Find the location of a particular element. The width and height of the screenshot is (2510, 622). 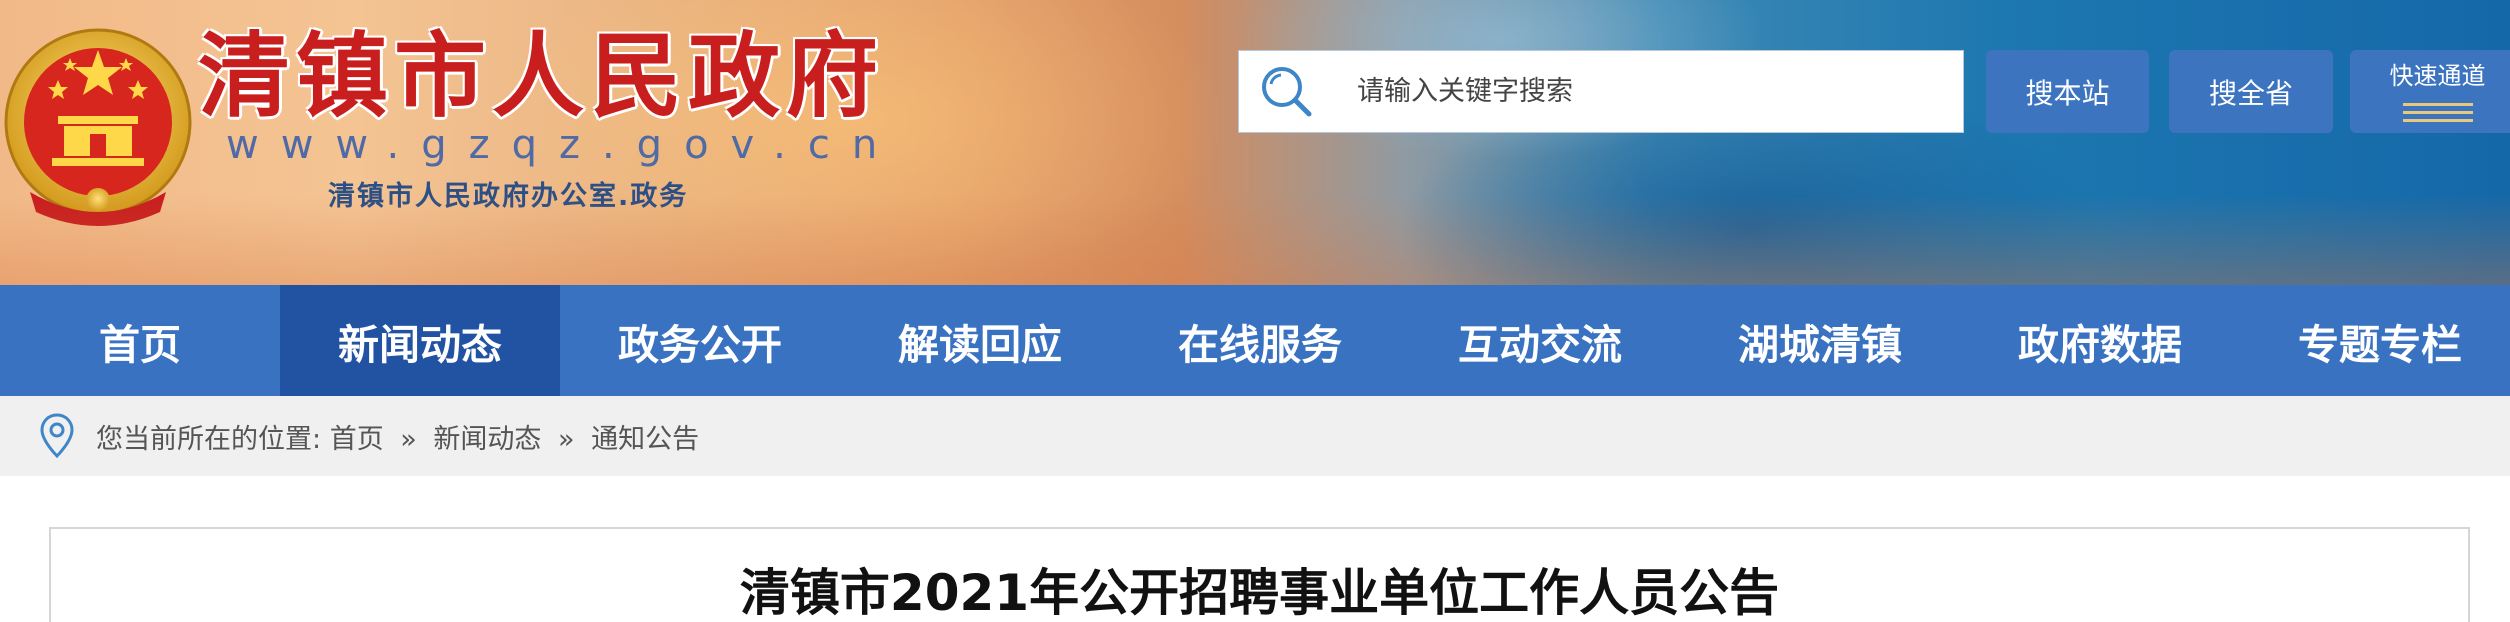

nav-item-online-services: 在线服务 is located at coordinates (1260, 340).